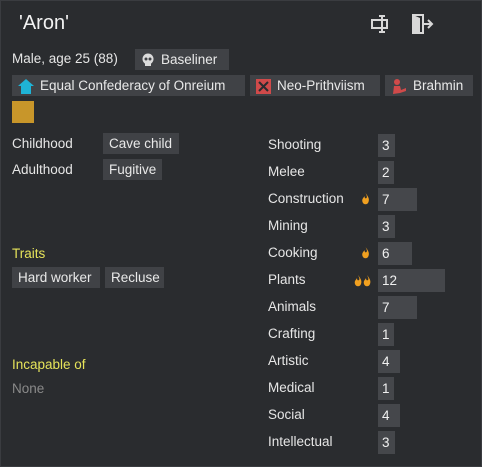 This screenshot has width=482, height=467. What do you see at coordinates (293, 252) in the screenshot?
I see `skill-name: Cooking` at bounding box center [293, 252].